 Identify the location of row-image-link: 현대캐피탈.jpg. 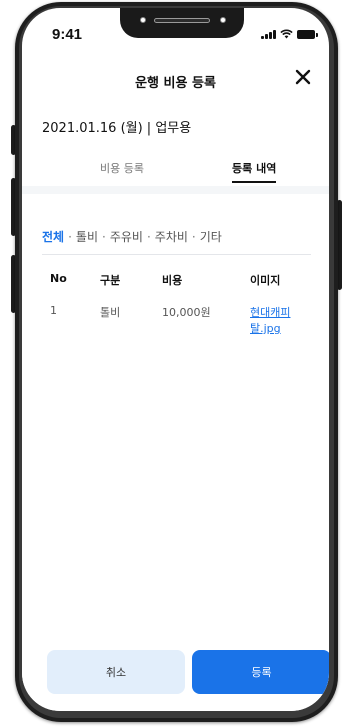
(280, 320).